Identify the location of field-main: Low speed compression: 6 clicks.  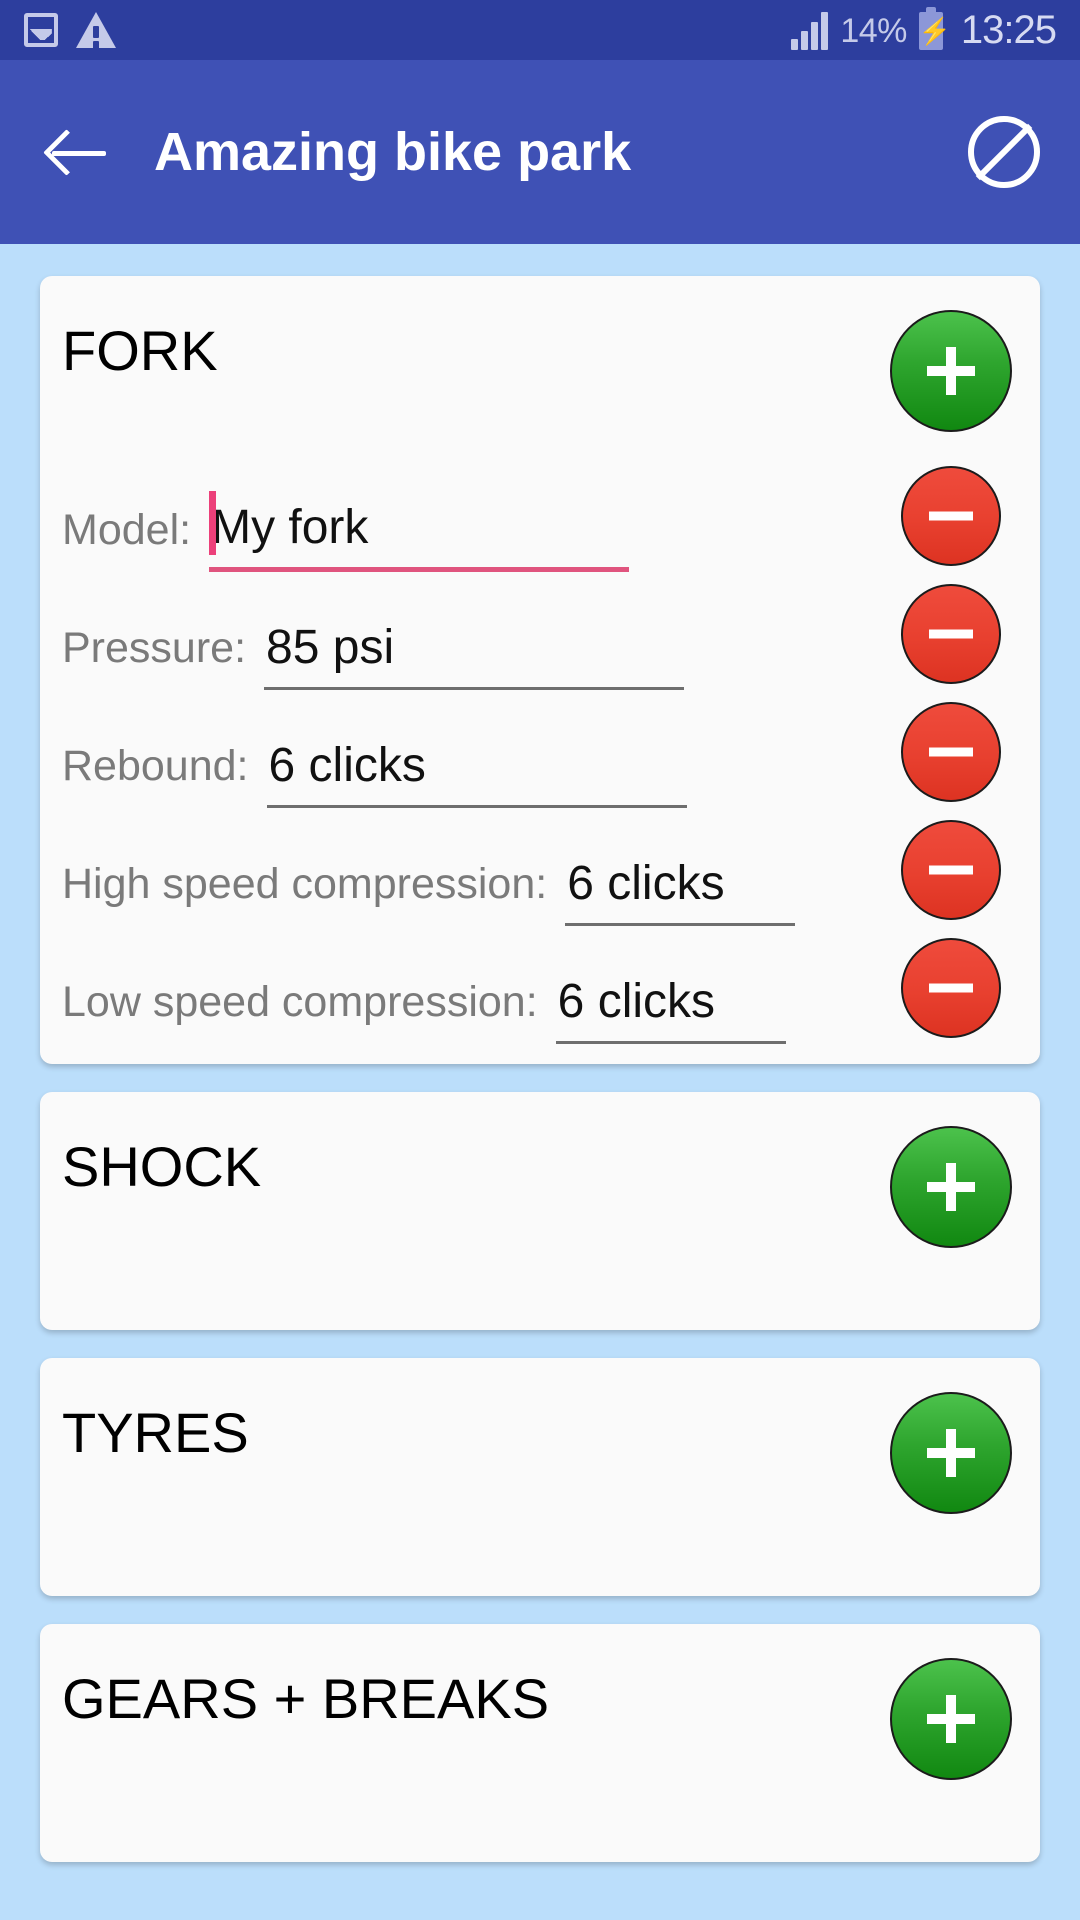
(476, 1008).